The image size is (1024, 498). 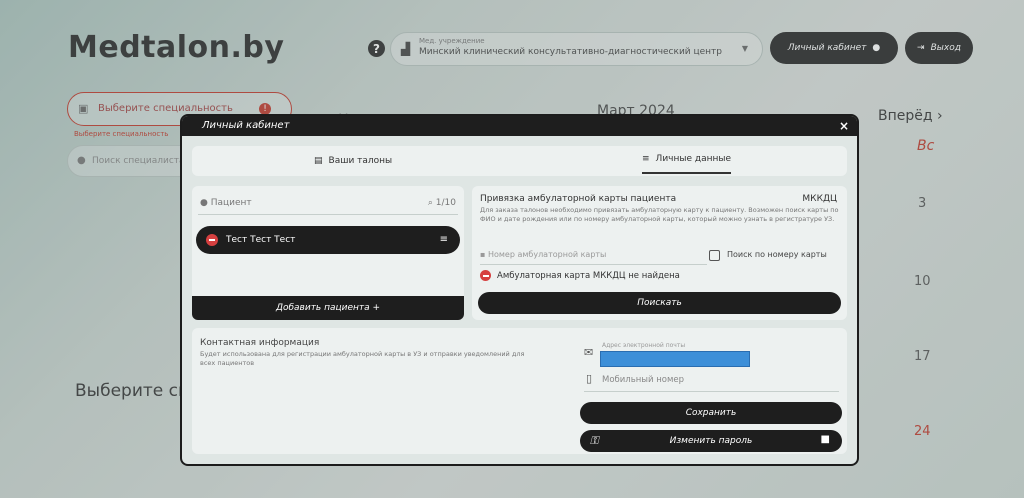 What do you see at coordinates (646, 159) in the screenshot?
I see `list-edit-icon: ≡` at bounding box center [646, 159].